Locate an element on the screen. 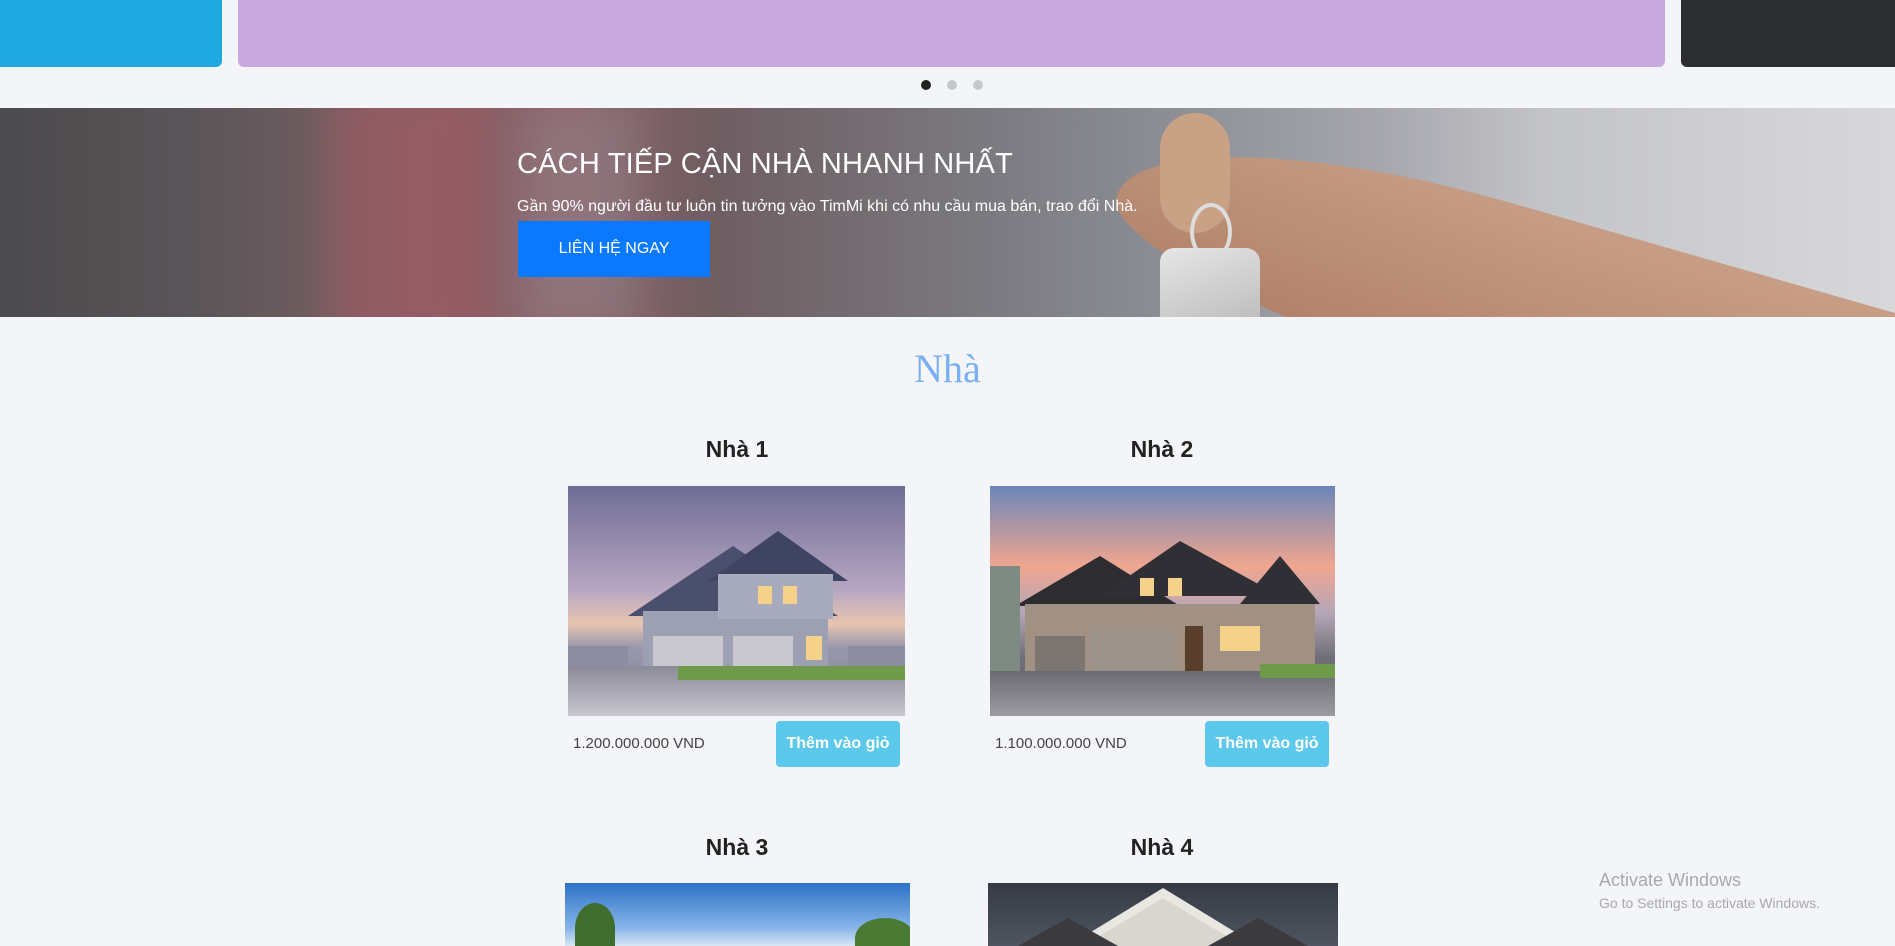  product-title: Nhà 2 is located at coordinates (1162, 449).